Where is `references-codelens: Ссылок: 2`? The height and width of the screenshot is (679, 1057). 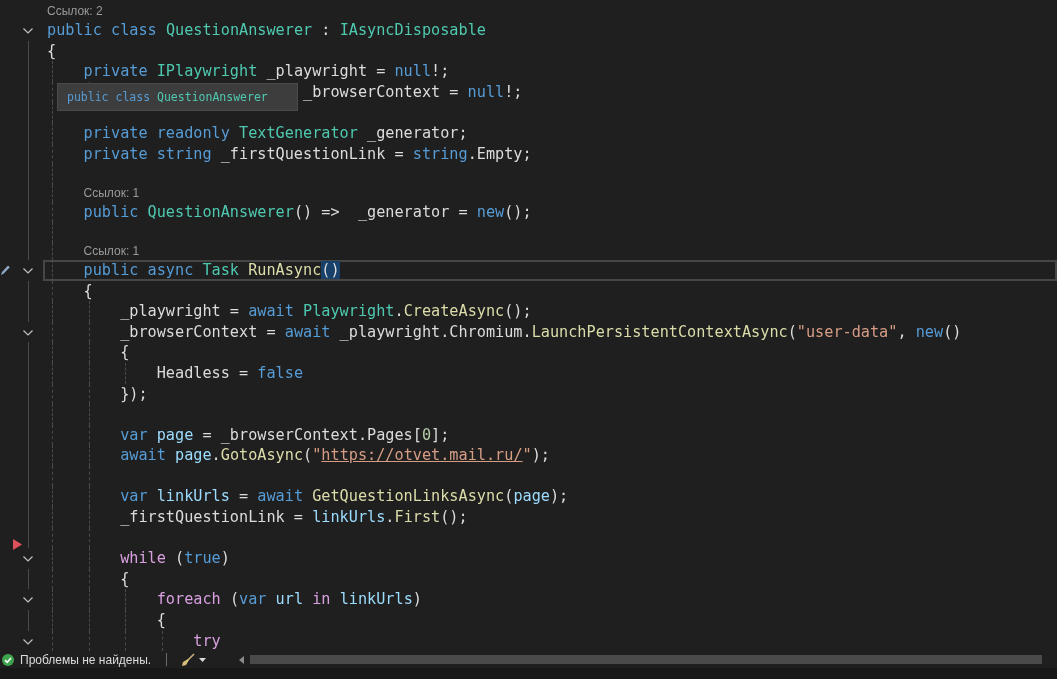
references-codelens: Ссылок: 2 is located at coordinates (75, 11).